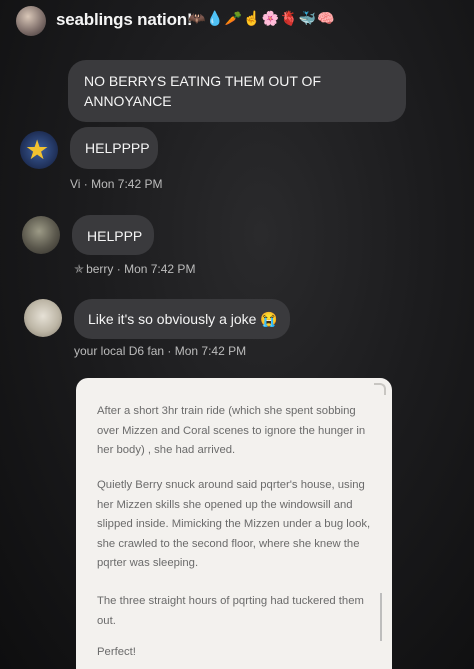 The height and width of the screenshot is (669, 474). I want to click on group-title-emojis: 🦇💧🥕☝🌸🫀🐳🧠, so click(262, 18).